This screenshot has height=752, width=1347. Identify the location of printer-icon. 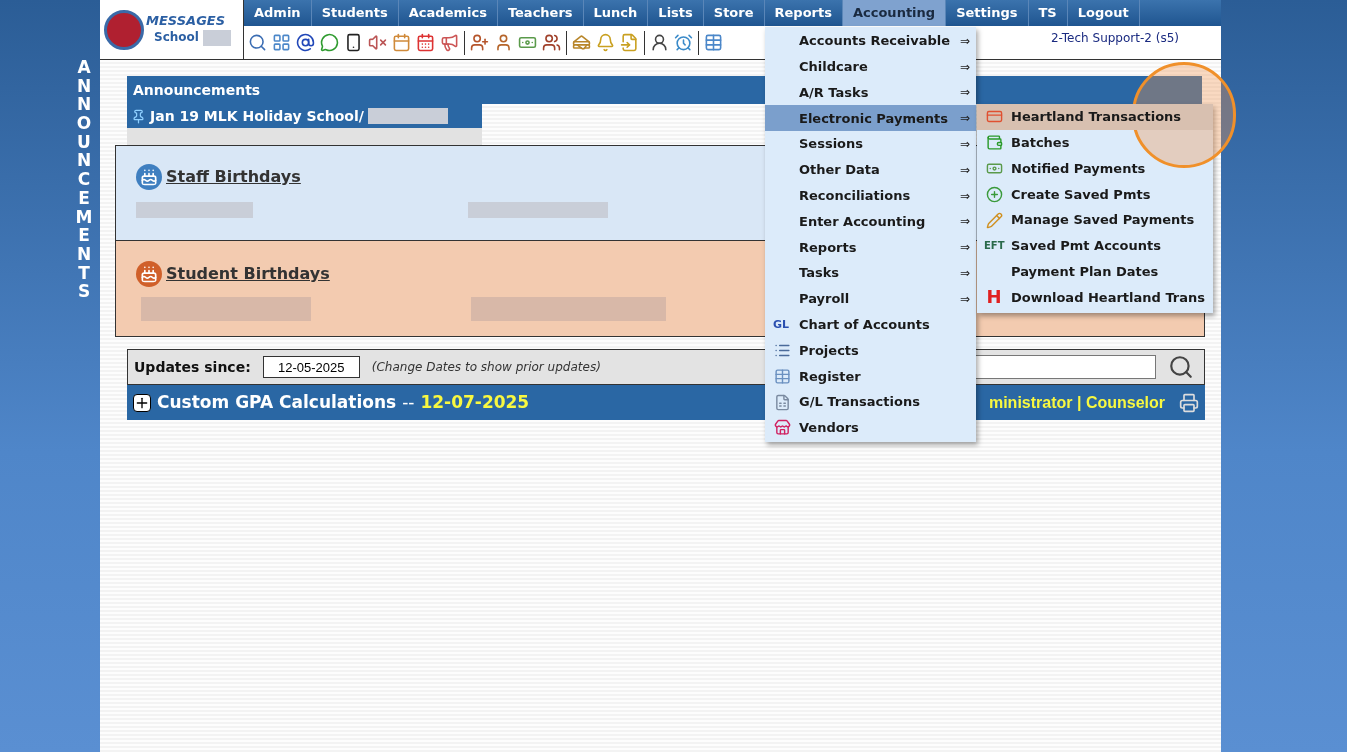
(1189, 402).